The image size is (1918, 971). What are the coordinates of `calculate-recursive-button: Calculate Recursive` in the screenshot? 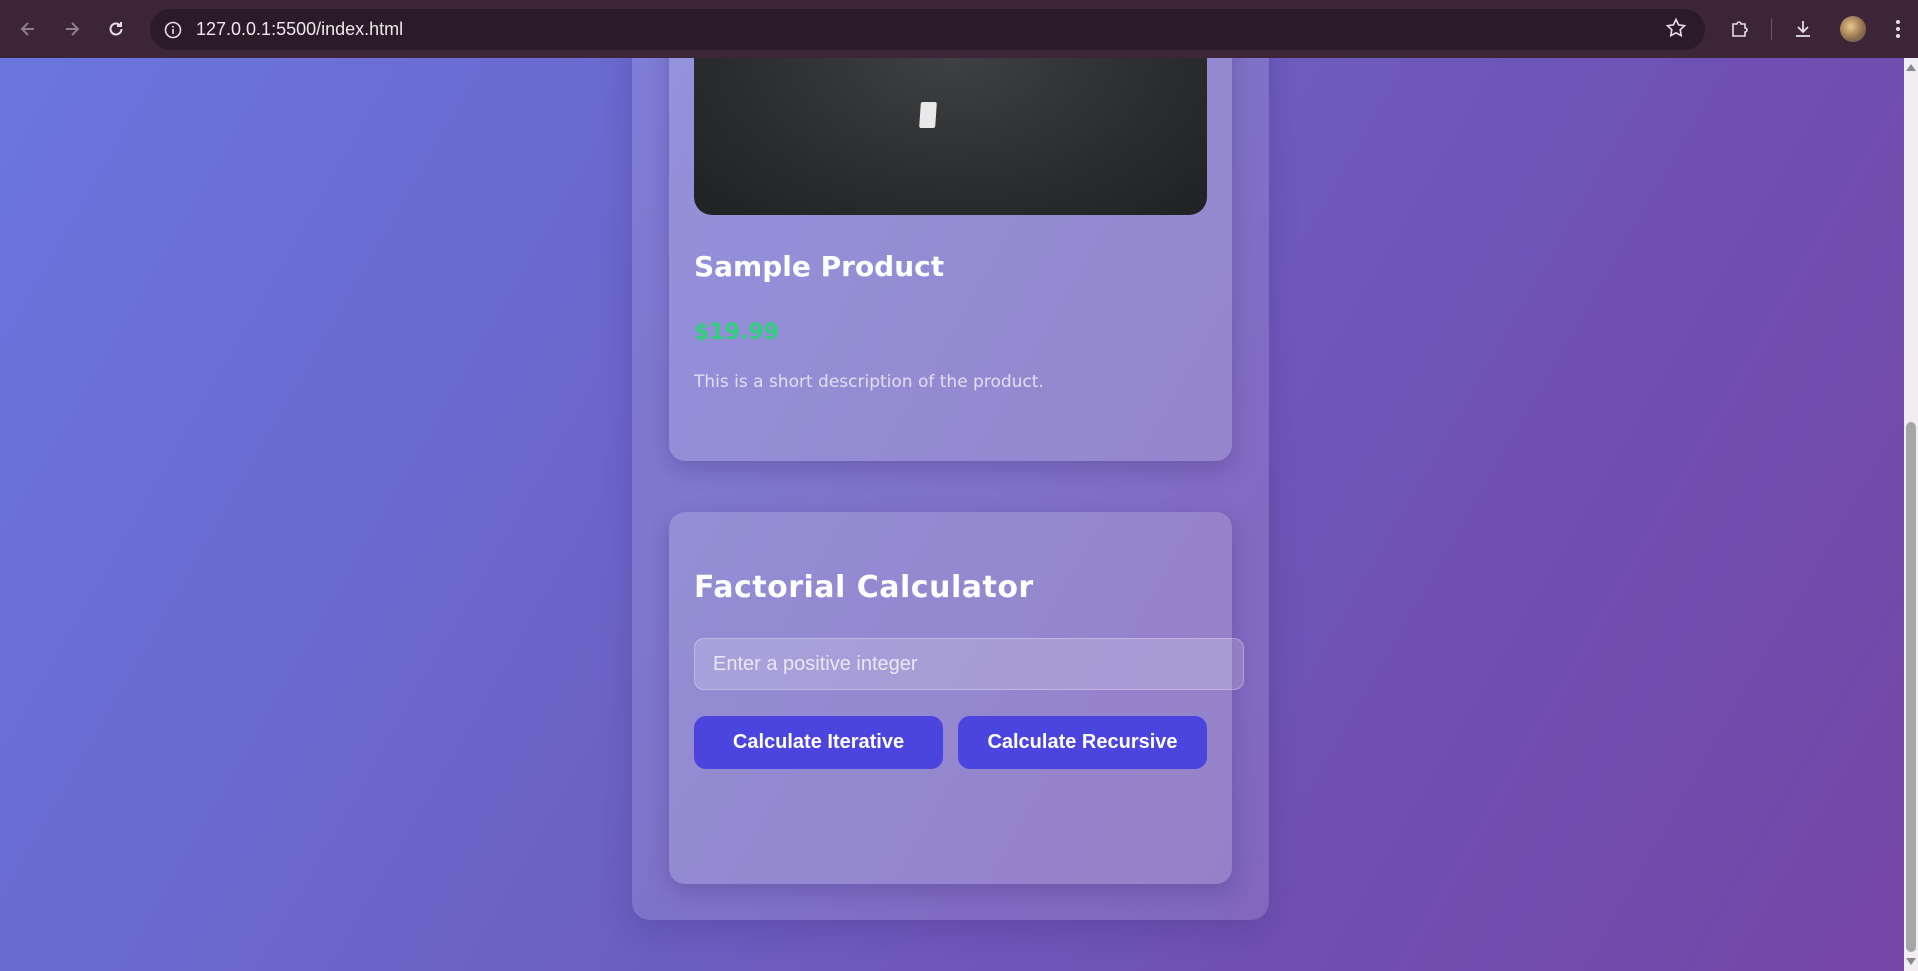 It's located at (1082, 742).